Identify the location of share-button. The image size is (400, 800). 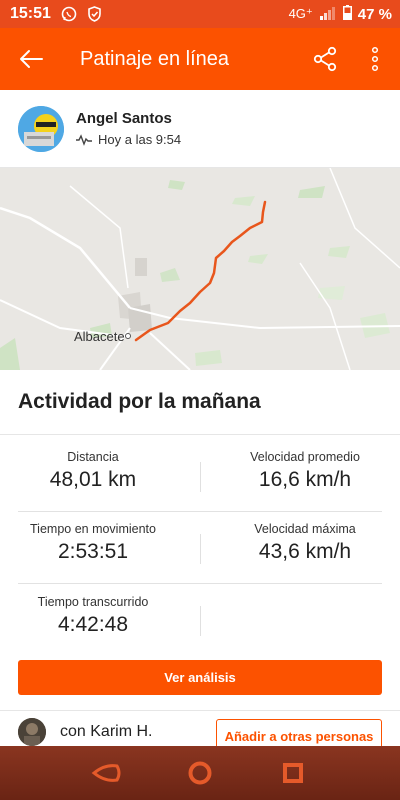
(325, 59).